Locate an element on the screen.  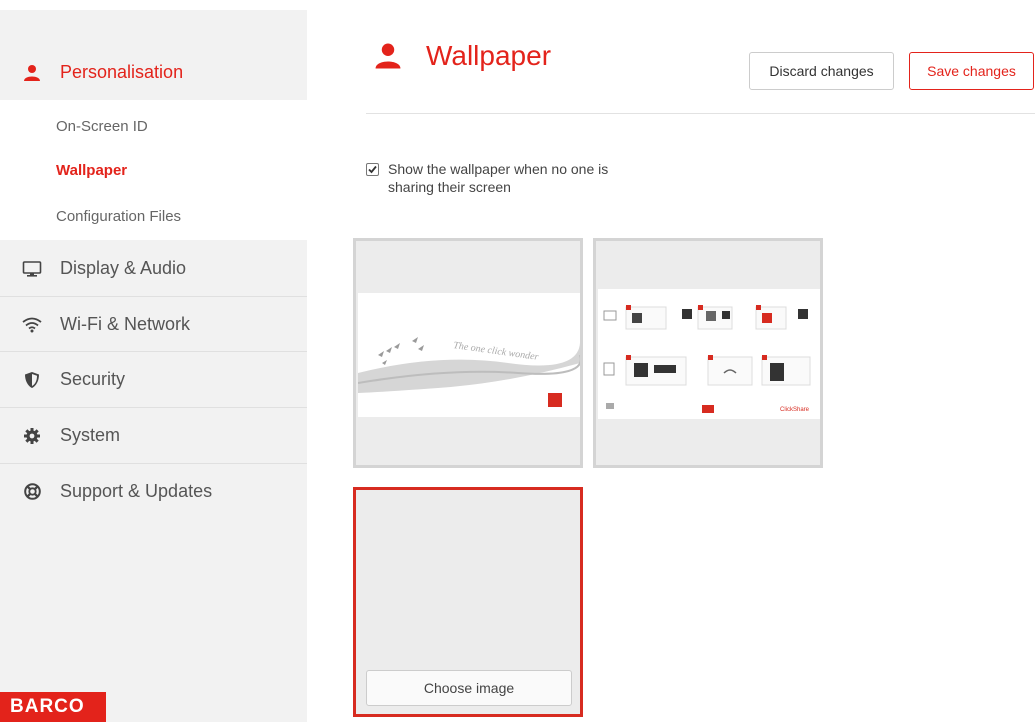
sidebar-item-display-audio: Display & Audio is located at coordinates (153, 268).